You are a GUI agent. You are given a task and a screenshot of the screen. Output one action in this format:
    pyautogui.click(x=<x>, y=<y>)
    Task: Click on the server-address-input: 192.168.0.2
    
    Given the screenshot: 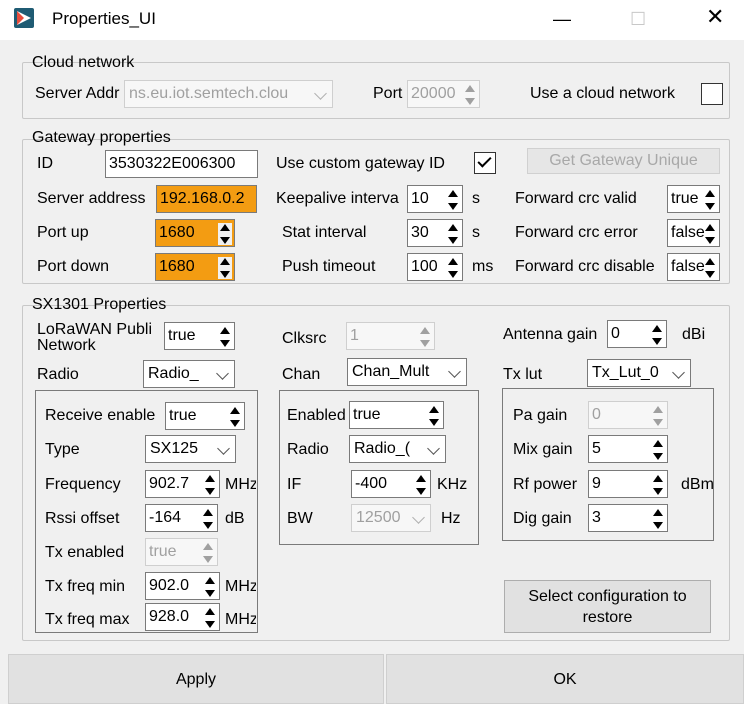 What is the action you would take?
    pyautogui.click(x=206, y=199)
    